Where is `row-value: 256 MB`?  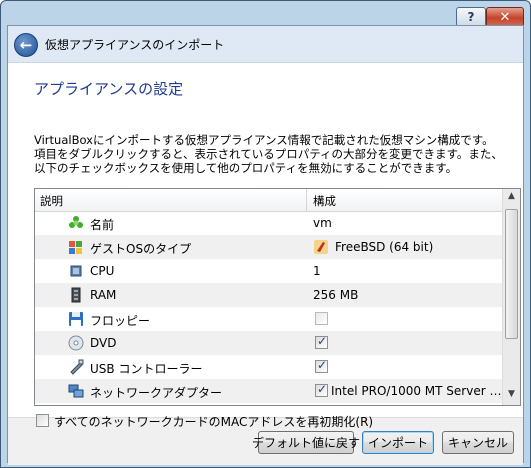 row-value: 256 MB is located at coordinates (335, 295).